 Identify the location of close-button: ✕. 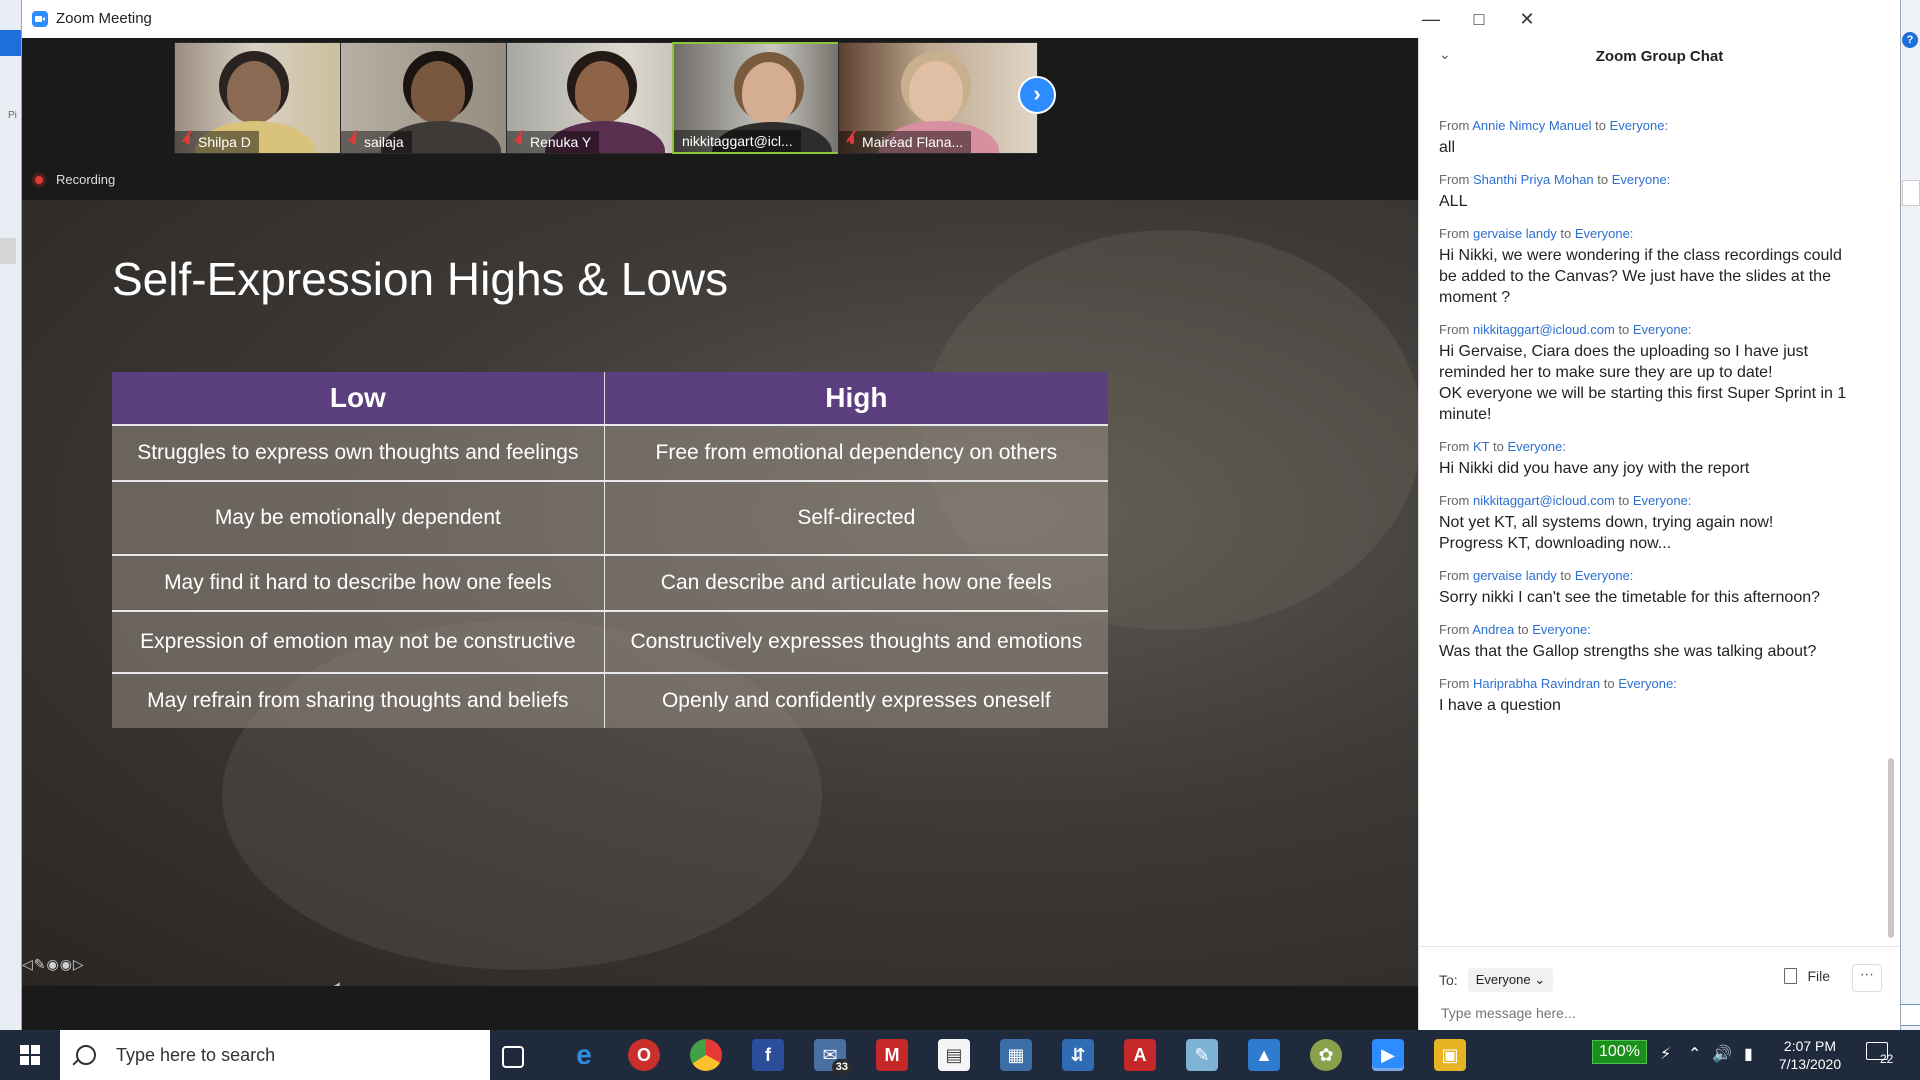
(1527, 19).